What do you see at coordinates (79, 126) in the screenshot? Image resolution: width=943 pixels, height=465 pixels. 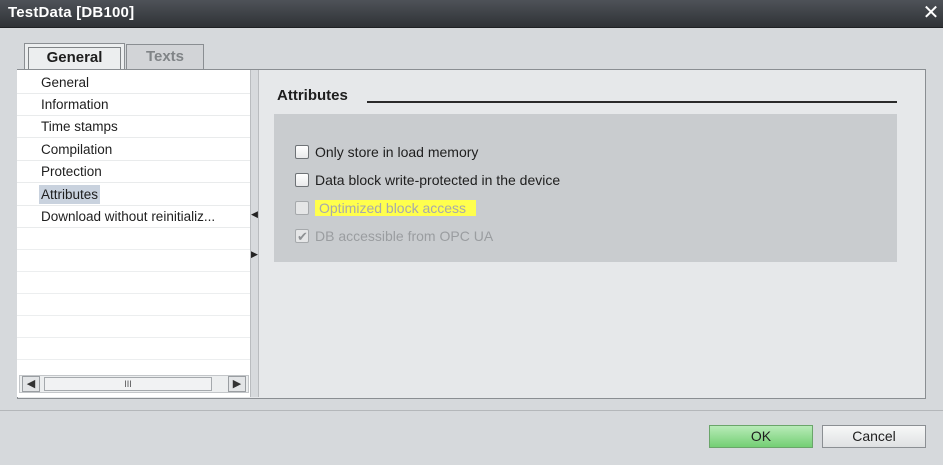 I see `nav-item-label: Time stamps` at bounding box center [79, 126].